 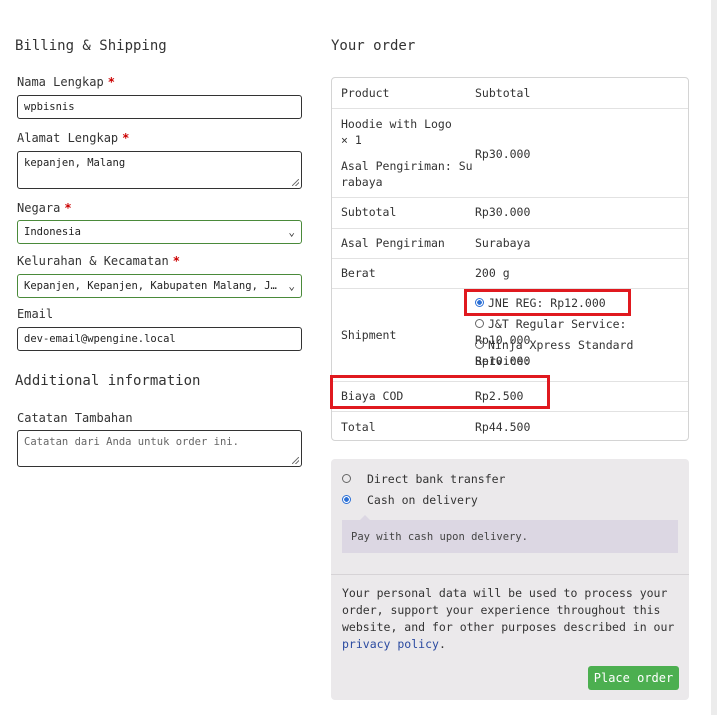 I want to click on address-field: kepanjen, Malang, so click(x=159, y=170).